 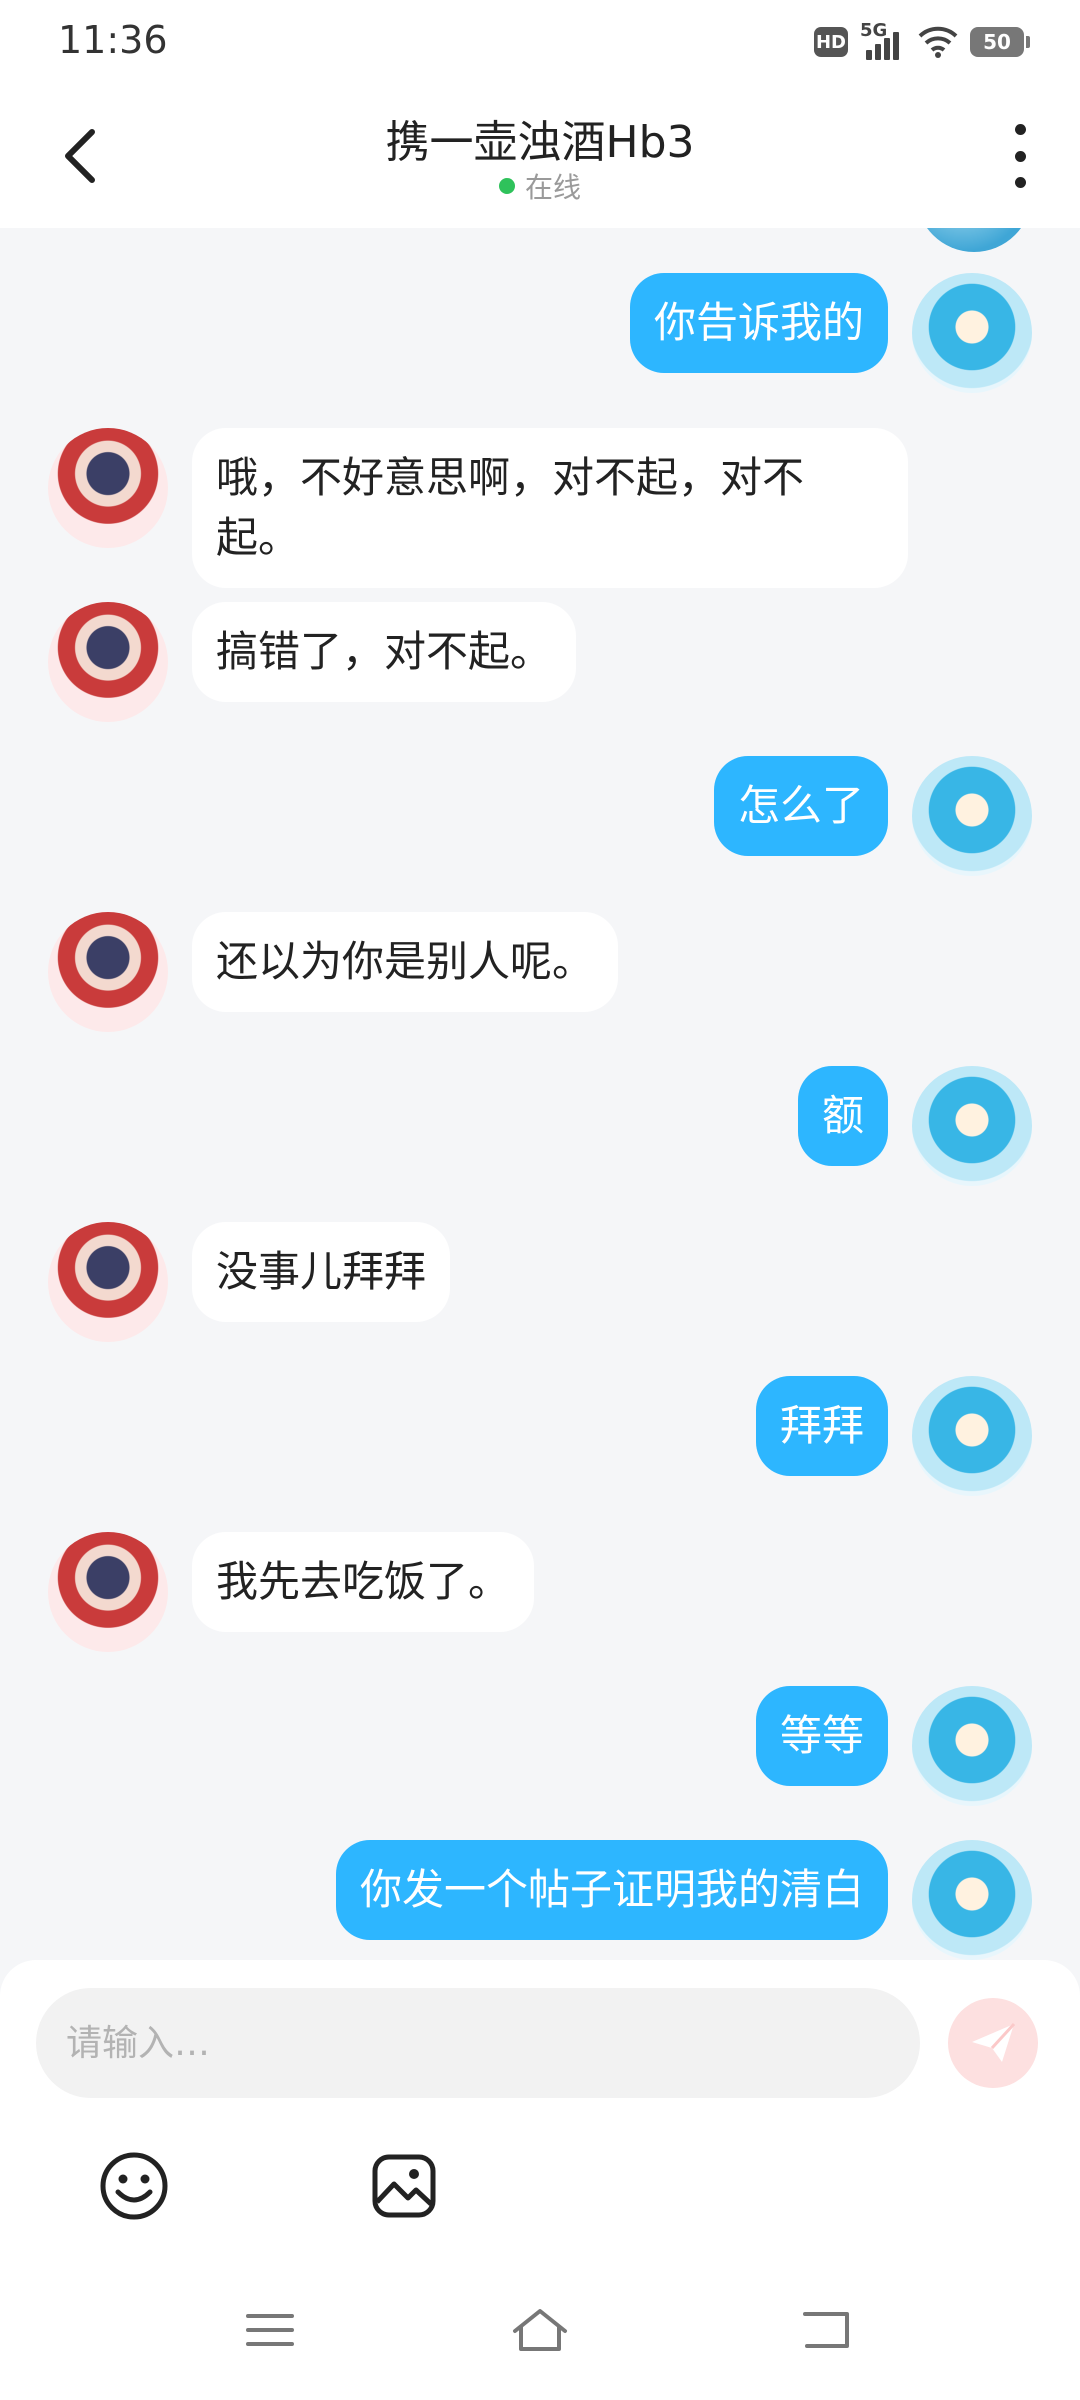 What do you see at coordinates (540, 142) in the screenshot?
I see `chat-title: 携一壶浊酒Hb3` at bounding box center [540, 142].